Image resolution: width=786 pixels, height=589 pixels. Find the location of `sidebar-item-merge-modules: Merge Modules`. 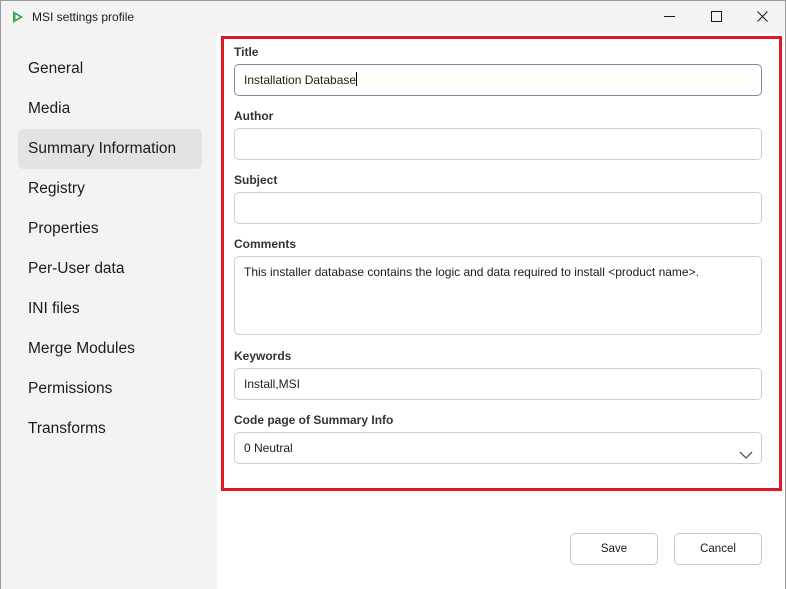

sidebar-item-merge-modules: Merge Modules is located at coordinates (110, 349).